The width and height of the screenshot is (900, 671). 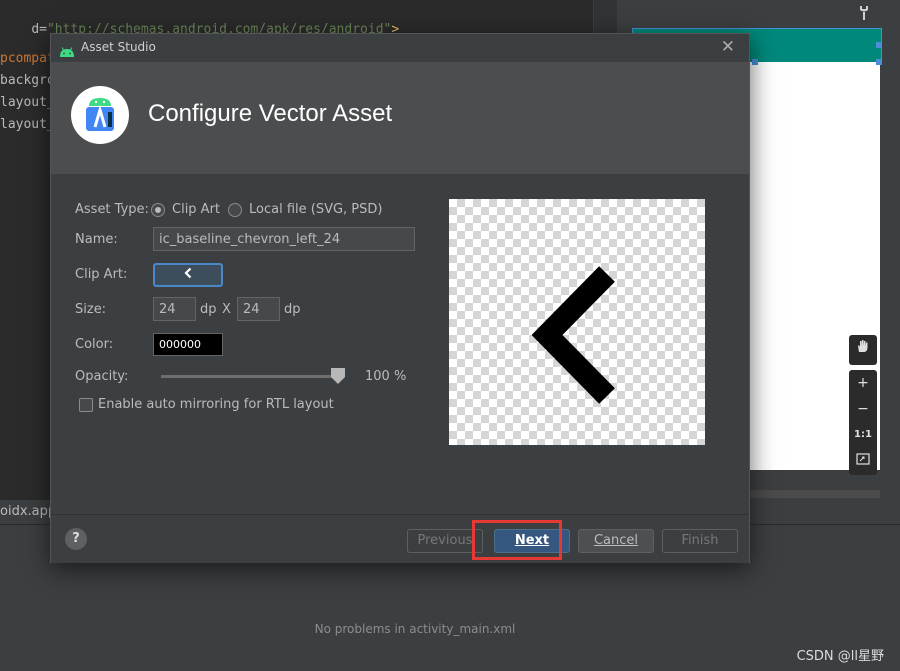 I want to click on rtl-mirroring-label: Enable auto mirroring for RTL layout, so click(x=216, y=404).